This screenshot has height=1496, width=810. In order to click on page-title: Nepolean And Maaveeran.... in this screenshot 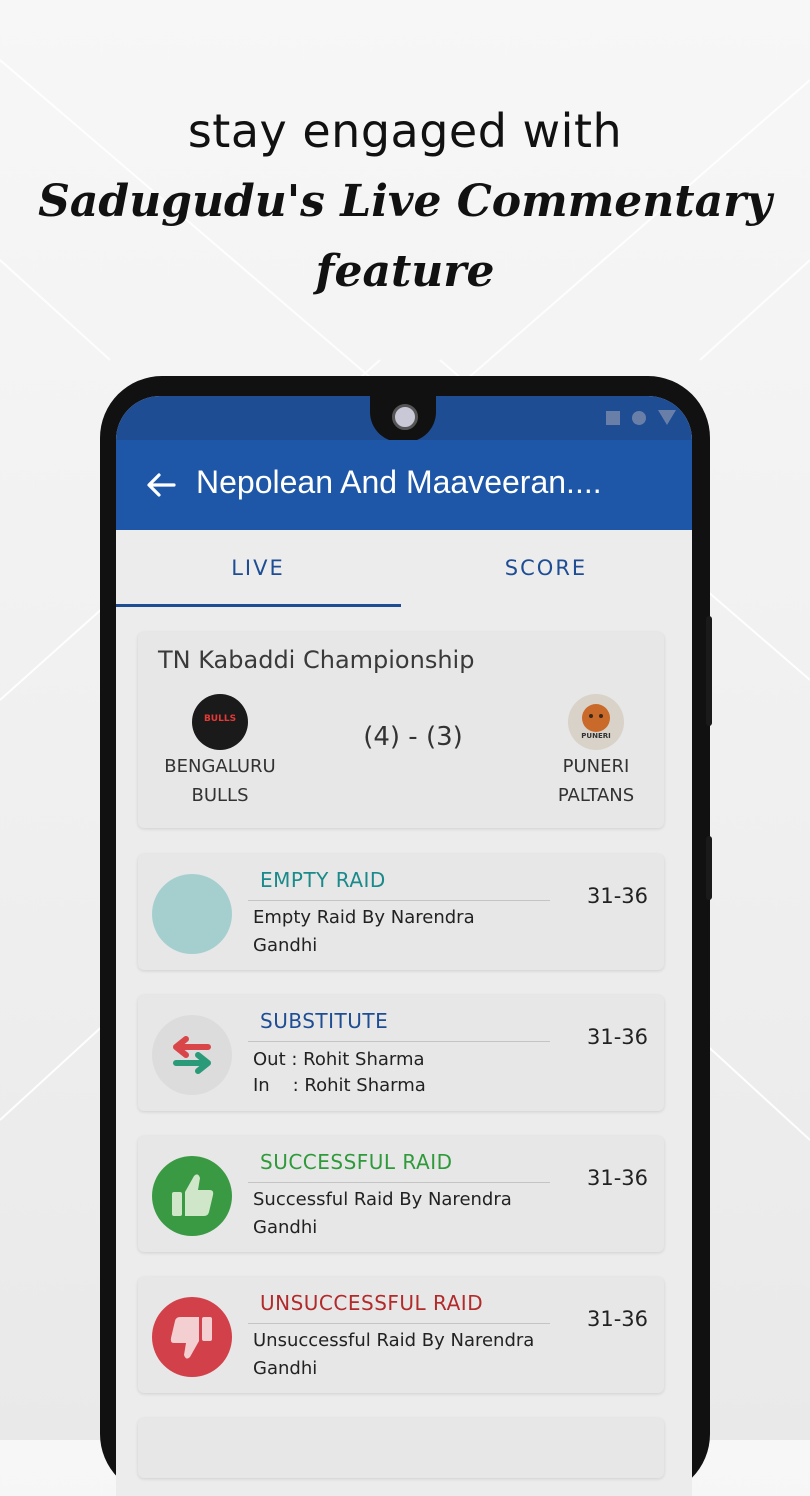, I will do `click(399, 482)`.